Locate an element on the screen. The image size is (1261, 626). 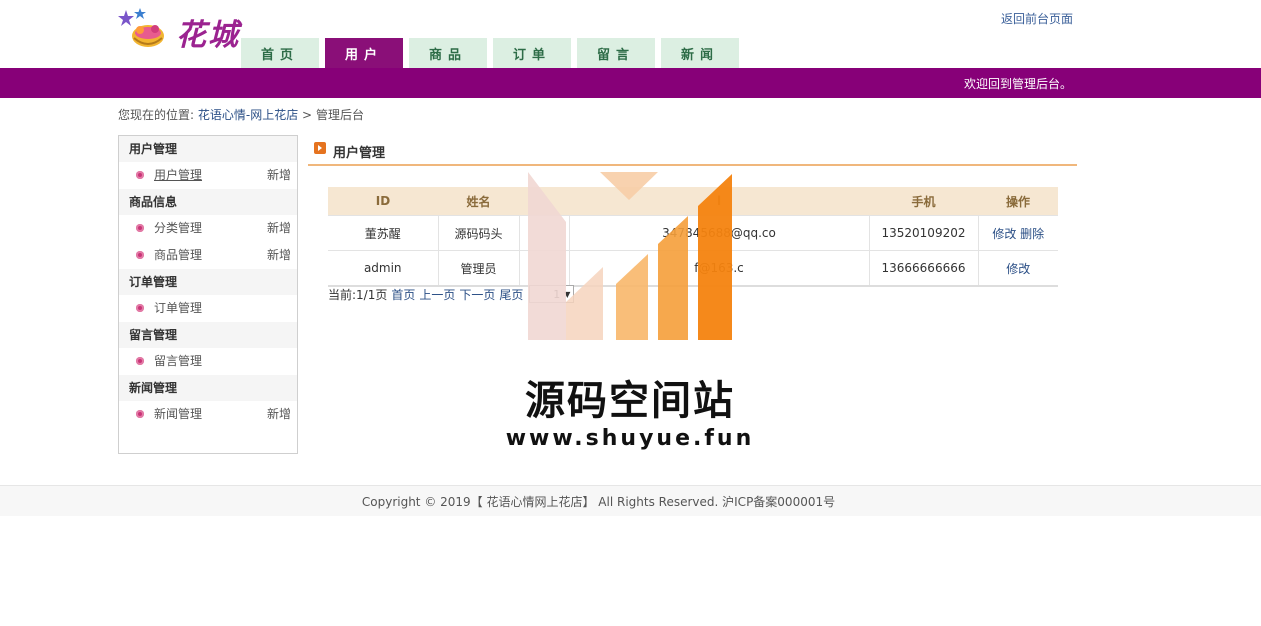
add-category-link: 新增 is located at coordinates (279, 228).